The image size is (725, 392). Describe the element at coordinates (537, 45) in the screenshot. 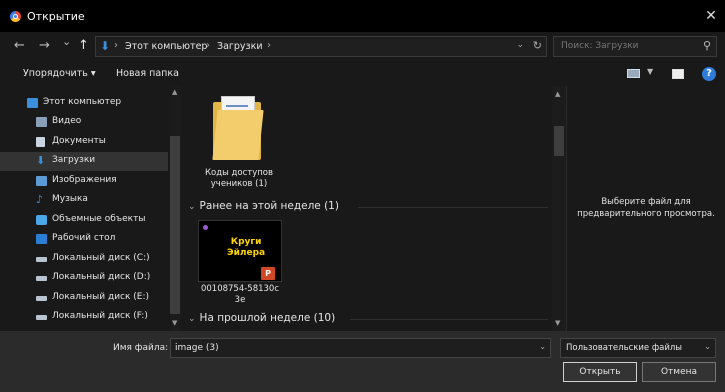

I see `refresh-icon: ↻` at that location.